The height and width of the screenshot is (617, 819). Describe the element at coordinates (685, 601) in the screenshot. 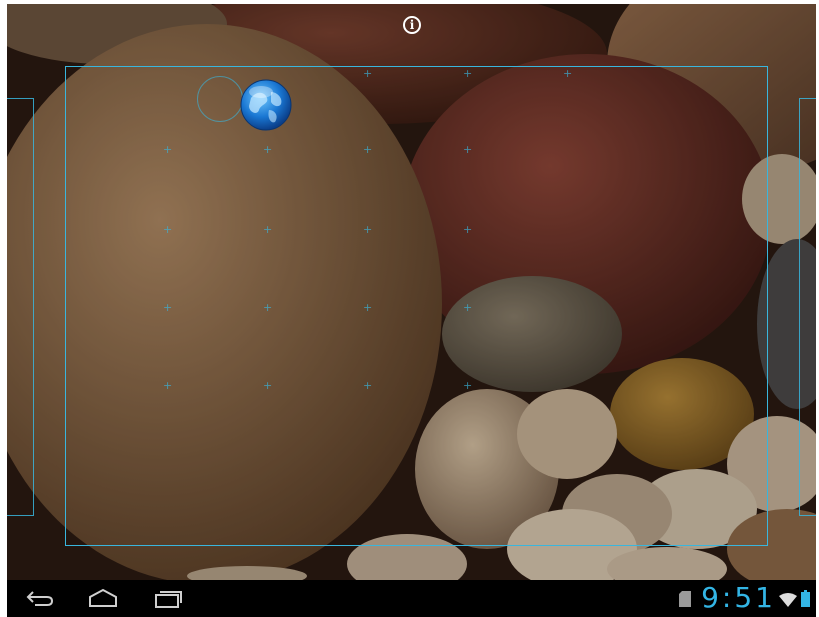

I see `sd-card-icon` at that location.